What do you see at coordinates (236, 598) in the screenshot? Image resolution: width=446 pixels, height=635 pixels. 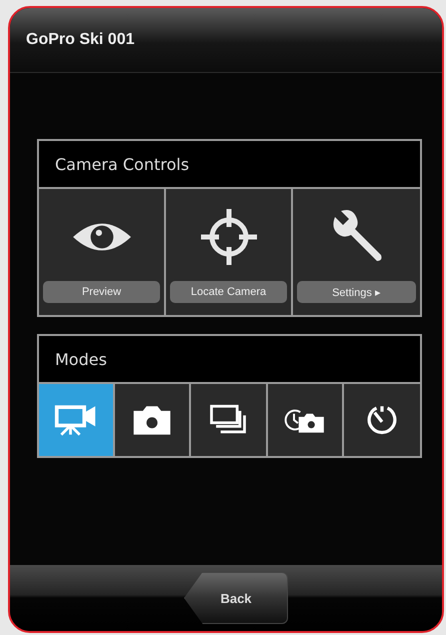 I see `back-button: Back` at bounding box center [236, 598].